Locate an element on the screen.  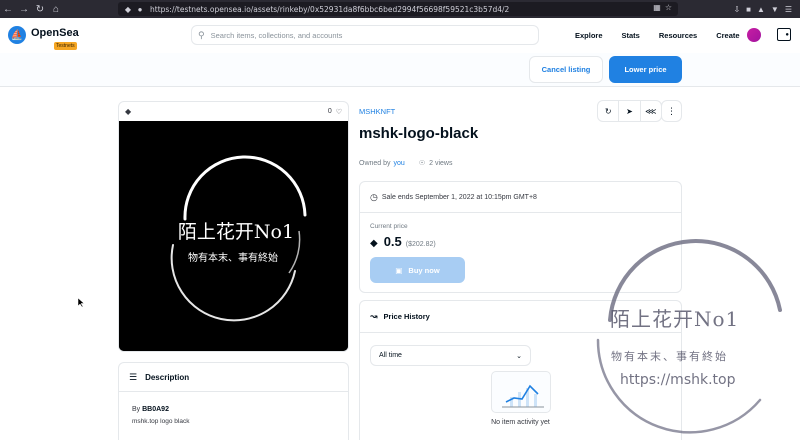
time-range-select: All time ⌄ is located at coordinates (450, 355).